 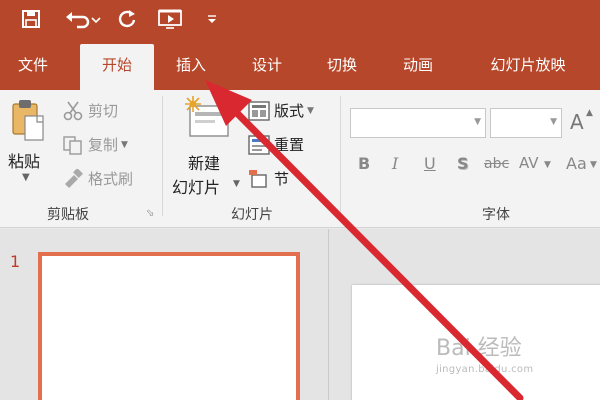 I want to click on layout-button: 版式 ▼, so click(x=281, y=110).